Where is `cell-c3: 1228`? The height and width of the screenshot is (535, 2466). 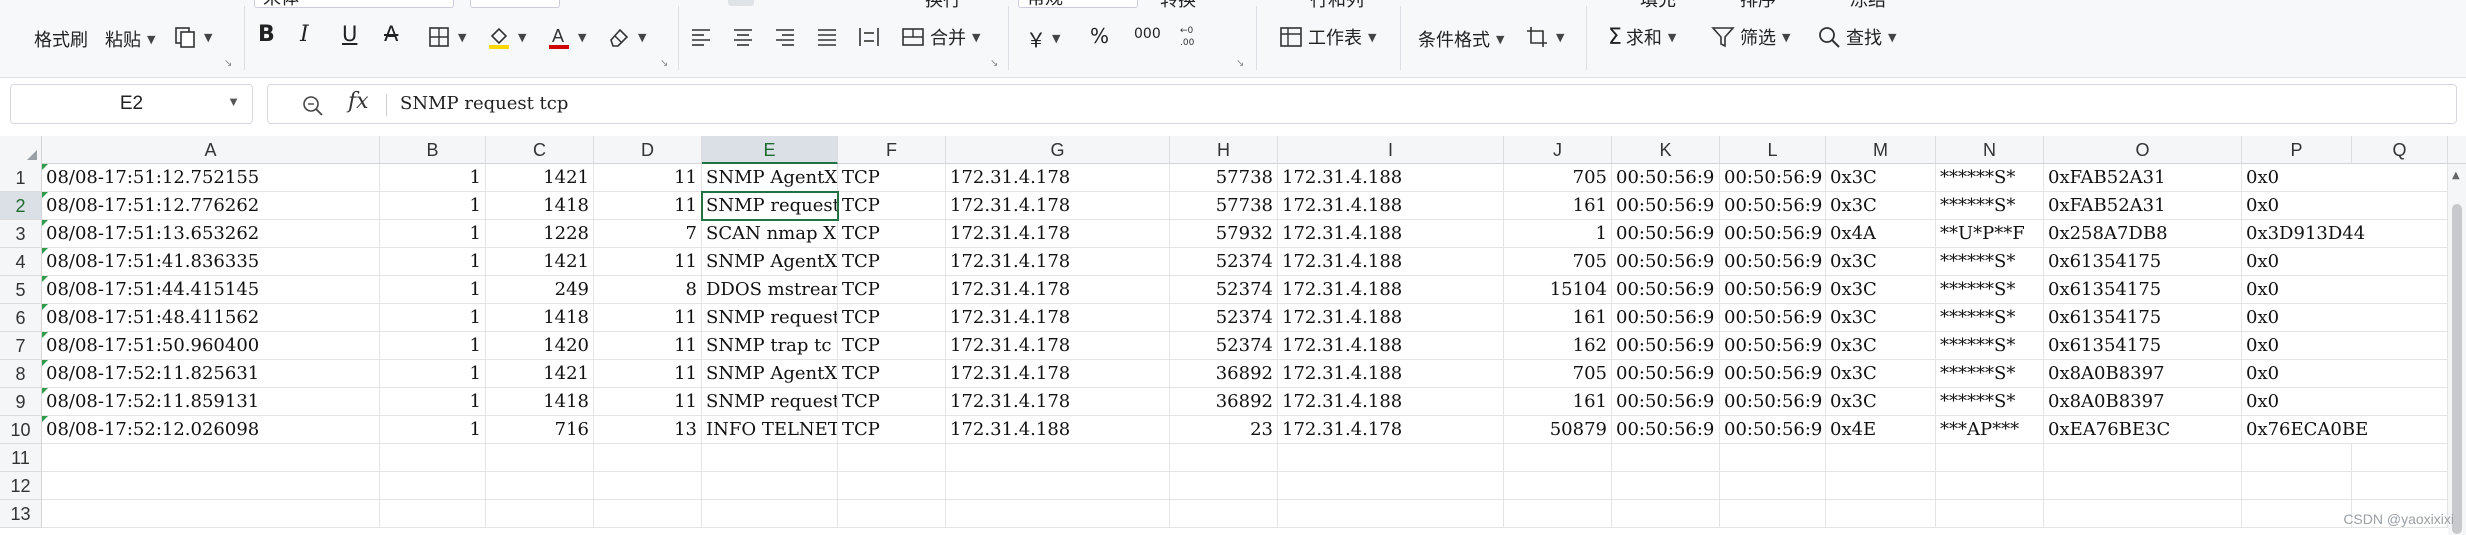 cell-c3: 1228 is located at coordinates (540, 234).